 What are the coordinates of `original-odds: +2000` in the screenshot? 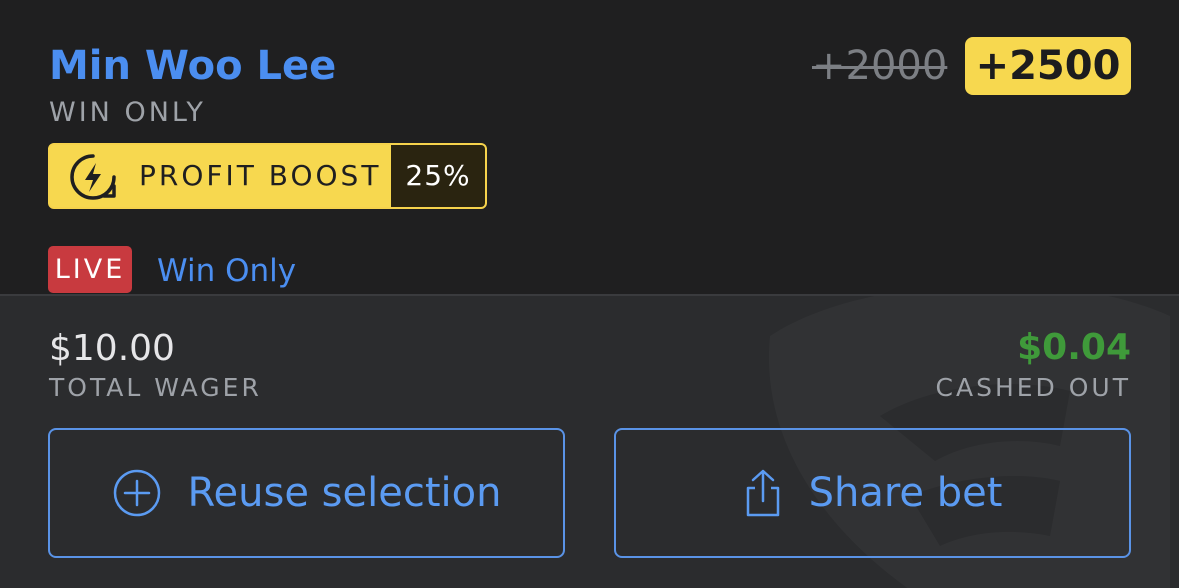 It's located at (880, 66).